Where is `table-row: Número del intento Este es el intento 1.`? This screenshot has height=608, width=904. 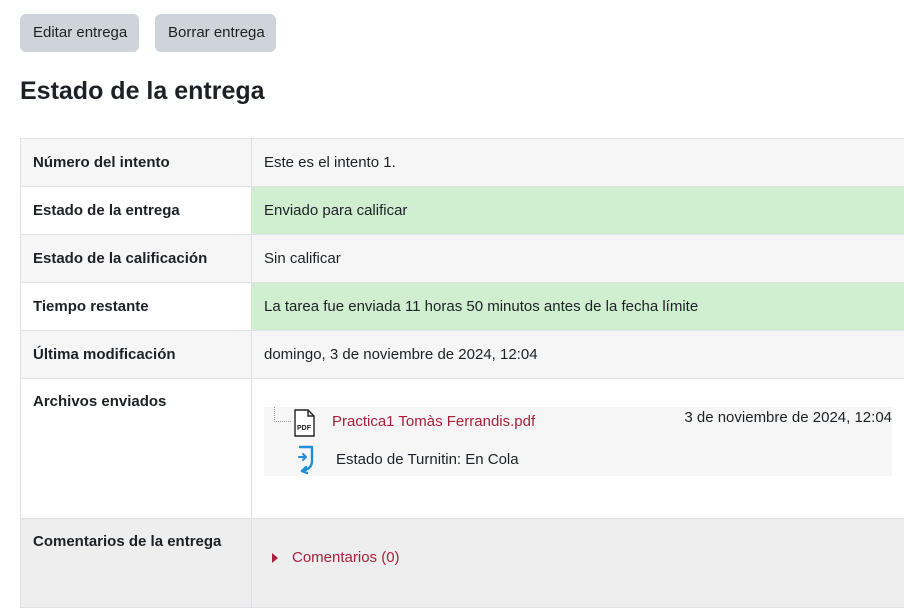 table-row: Número del intento Este es el intento 1. is located at coordinates (462, 163).